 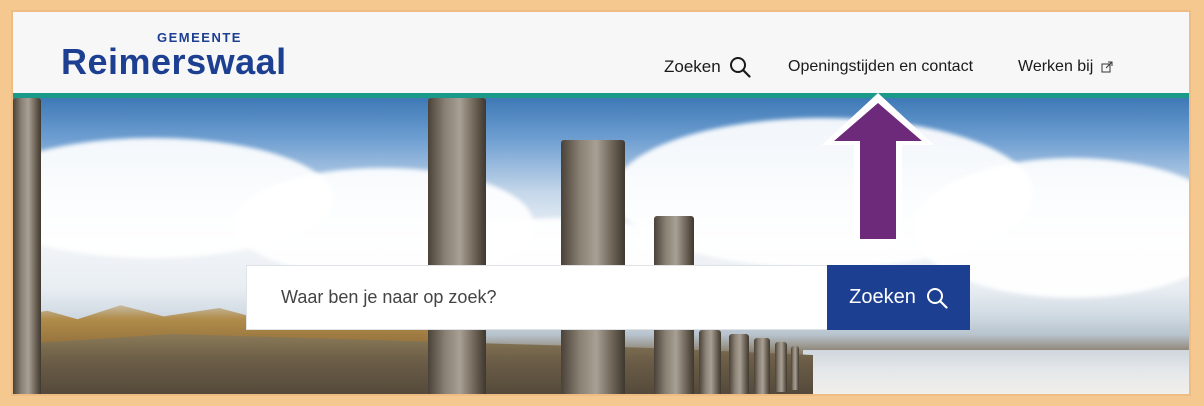 What do you see at coordinates (880, 67) in the screenshot?
I see `nav-contact-link: Openingstijden en contact` at bounding box center [880, 67].